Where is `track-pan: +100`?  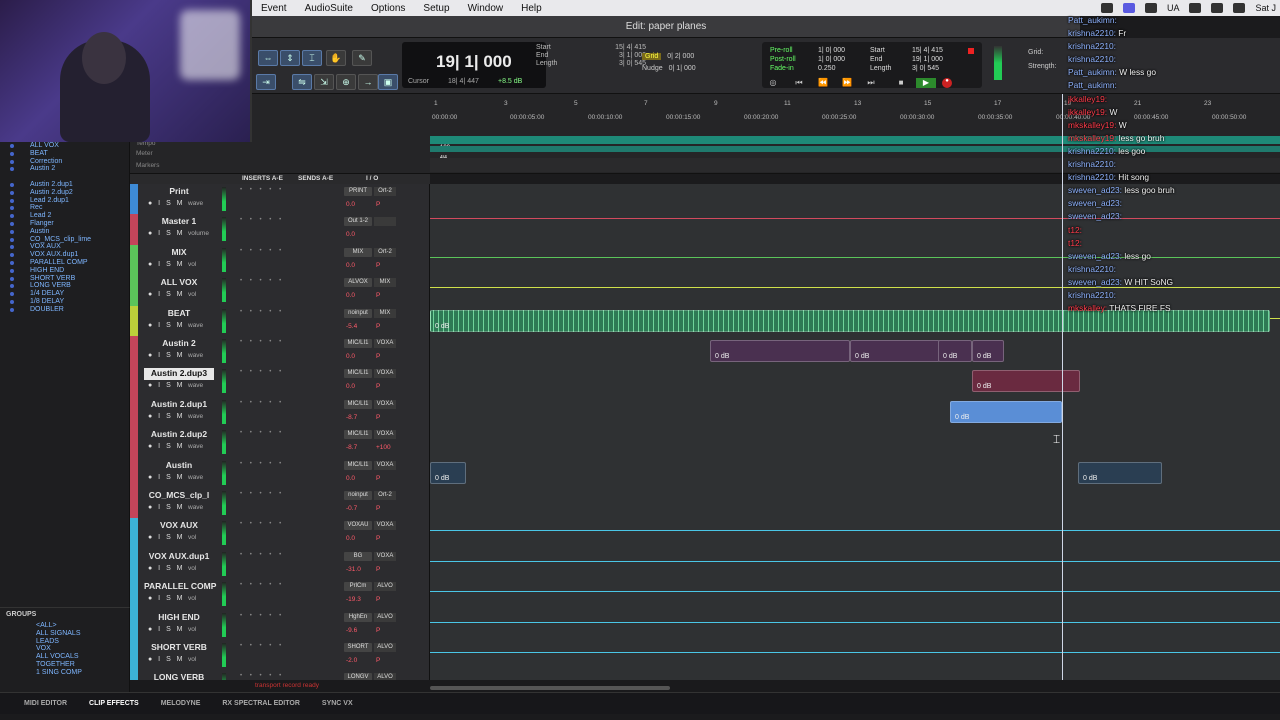
track-pan: +100 is located at coordinates (383, 447).